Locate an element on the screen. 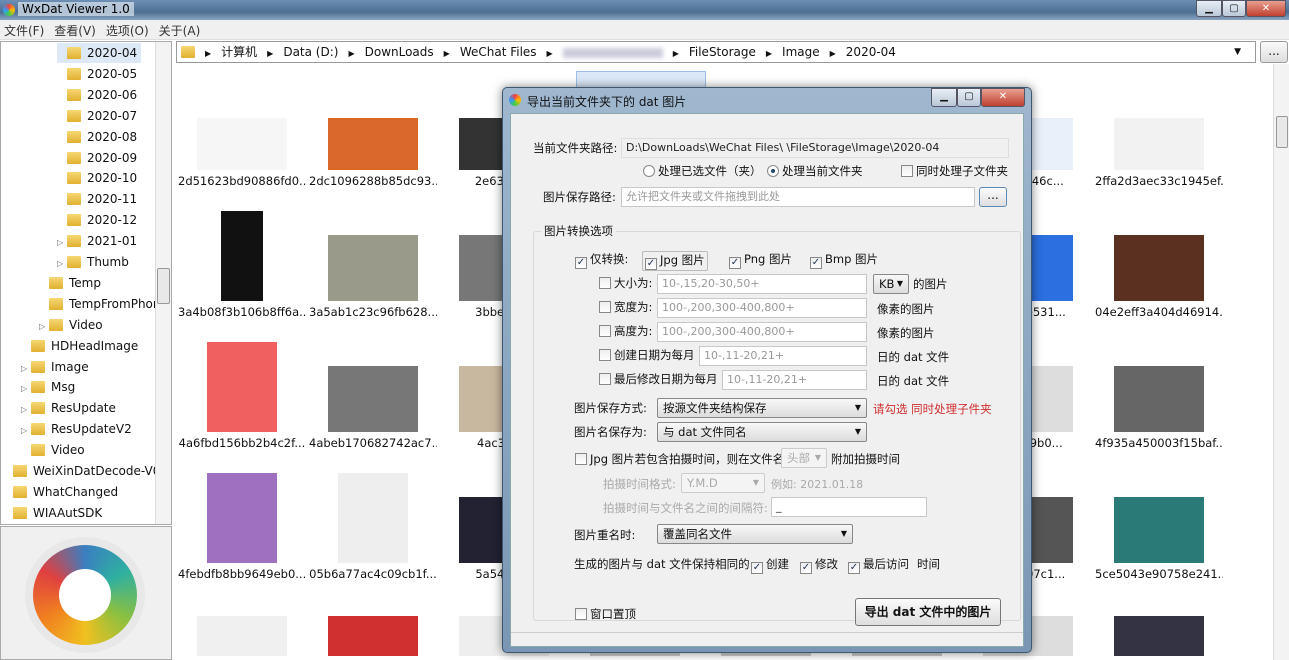 The height and width of the screenshot is (660, 1289). size-input: 10-,15,20-30,50+ is located at coordinates (762, 284).